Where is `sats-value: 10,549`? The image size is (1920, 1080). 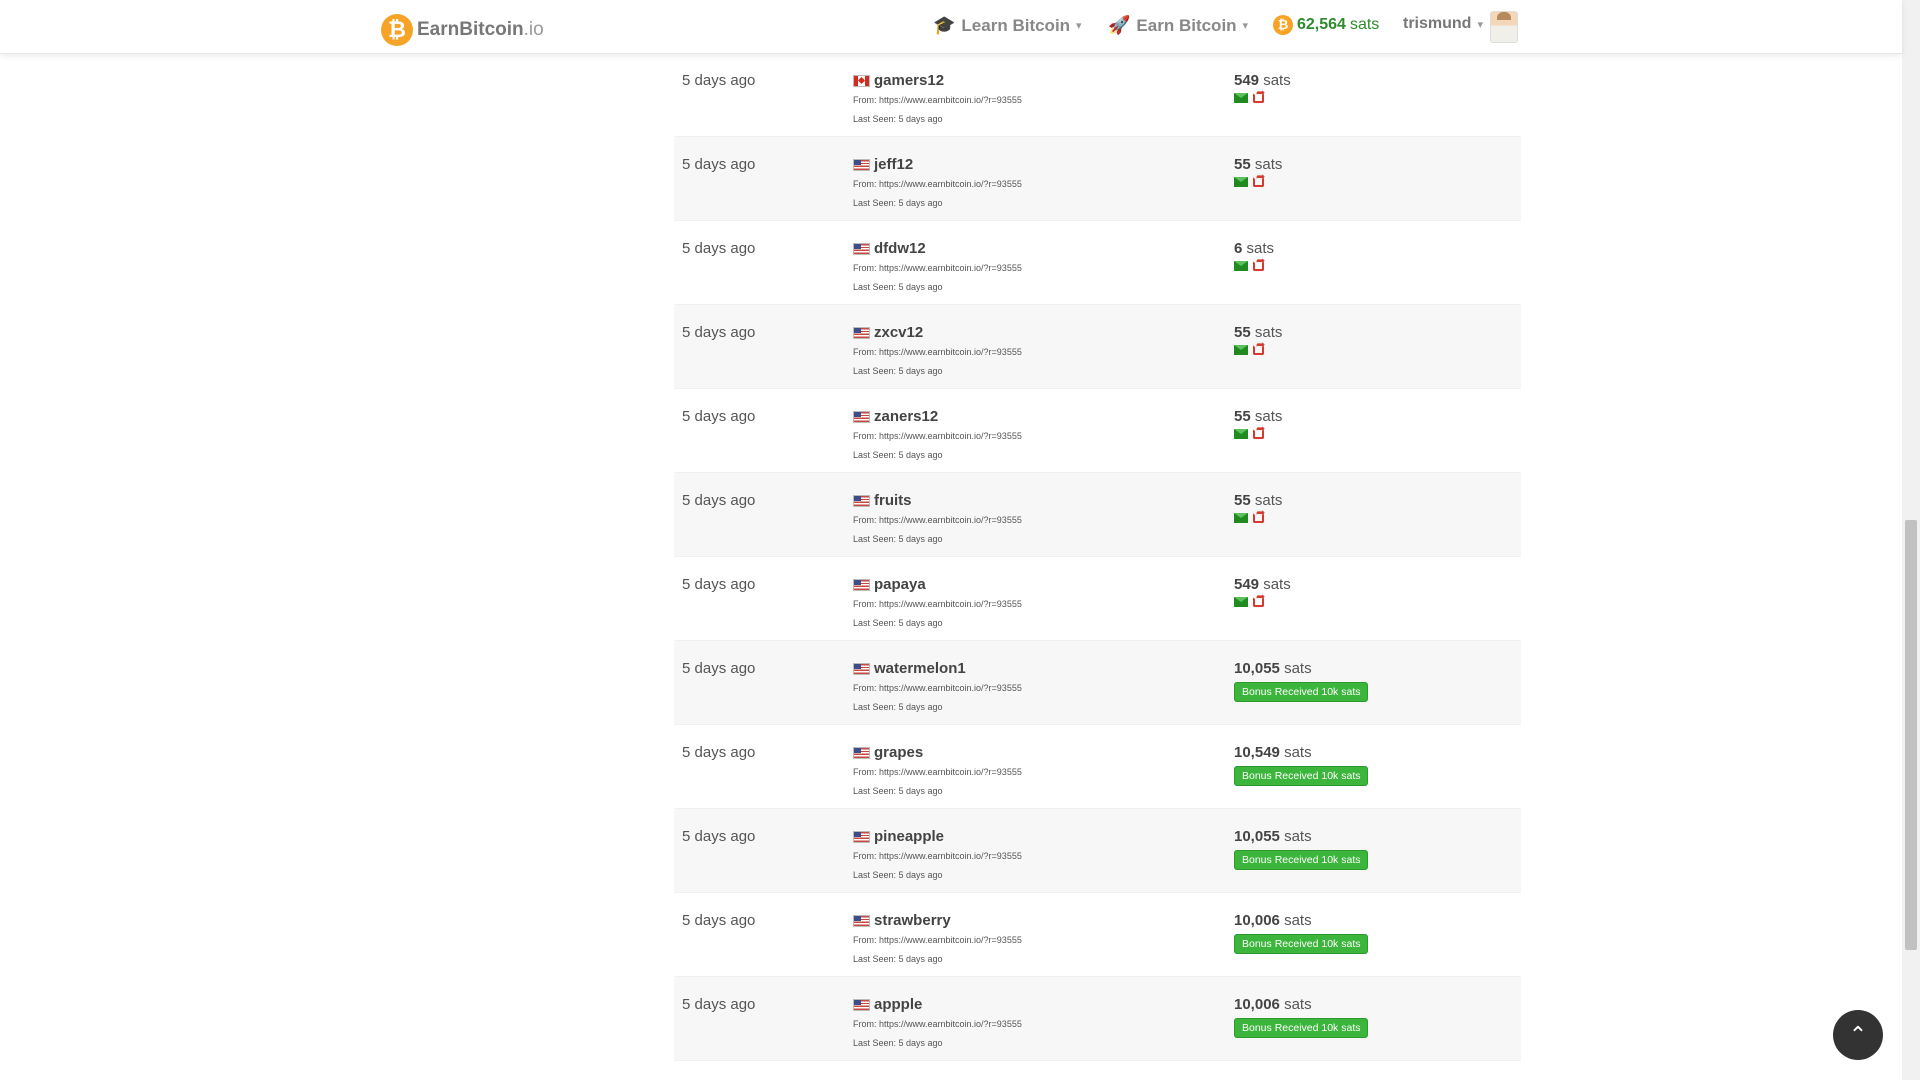
sats-value: 10,549 is located at coordinates (1257, 752).